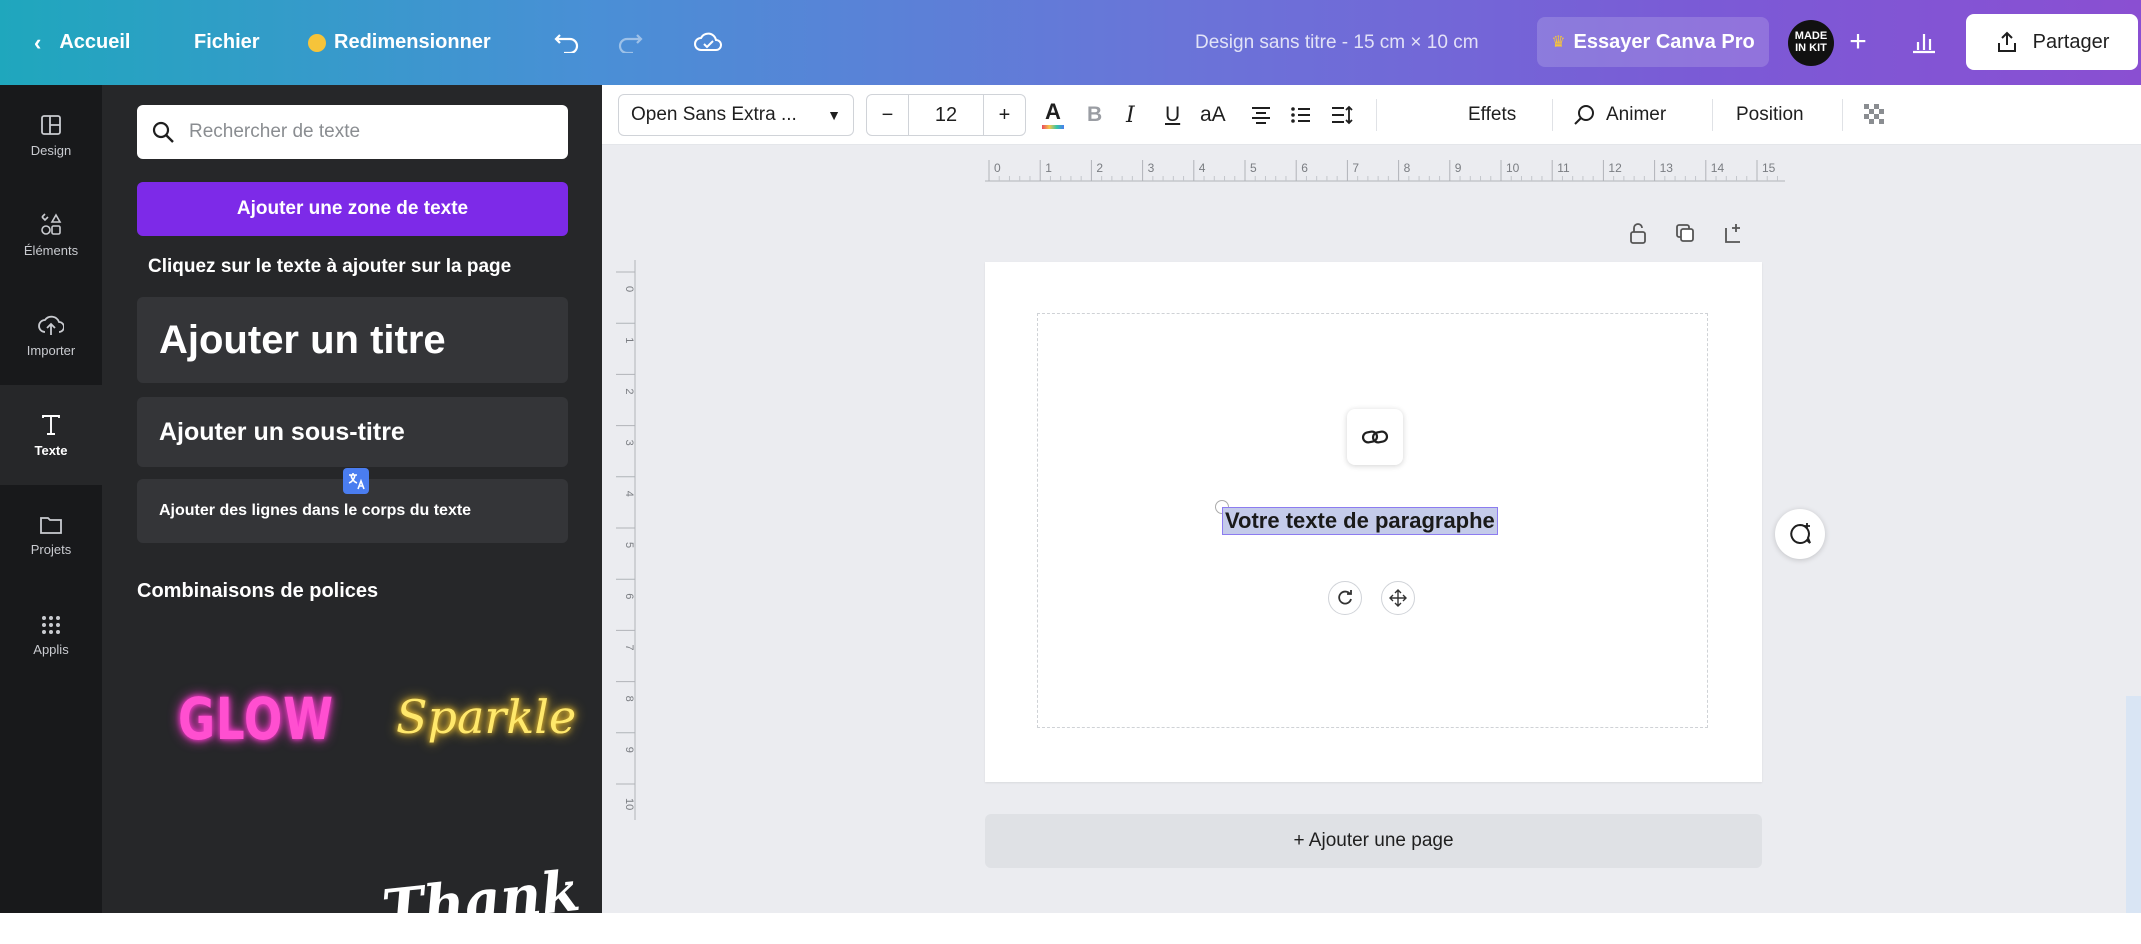 The width and height of the screenshot is (2141, 944). What do you see at coordinates (1811, 43) in the screenshot?
I see `avatar: MADE IN KIT` at bounding box center [1811, 43].